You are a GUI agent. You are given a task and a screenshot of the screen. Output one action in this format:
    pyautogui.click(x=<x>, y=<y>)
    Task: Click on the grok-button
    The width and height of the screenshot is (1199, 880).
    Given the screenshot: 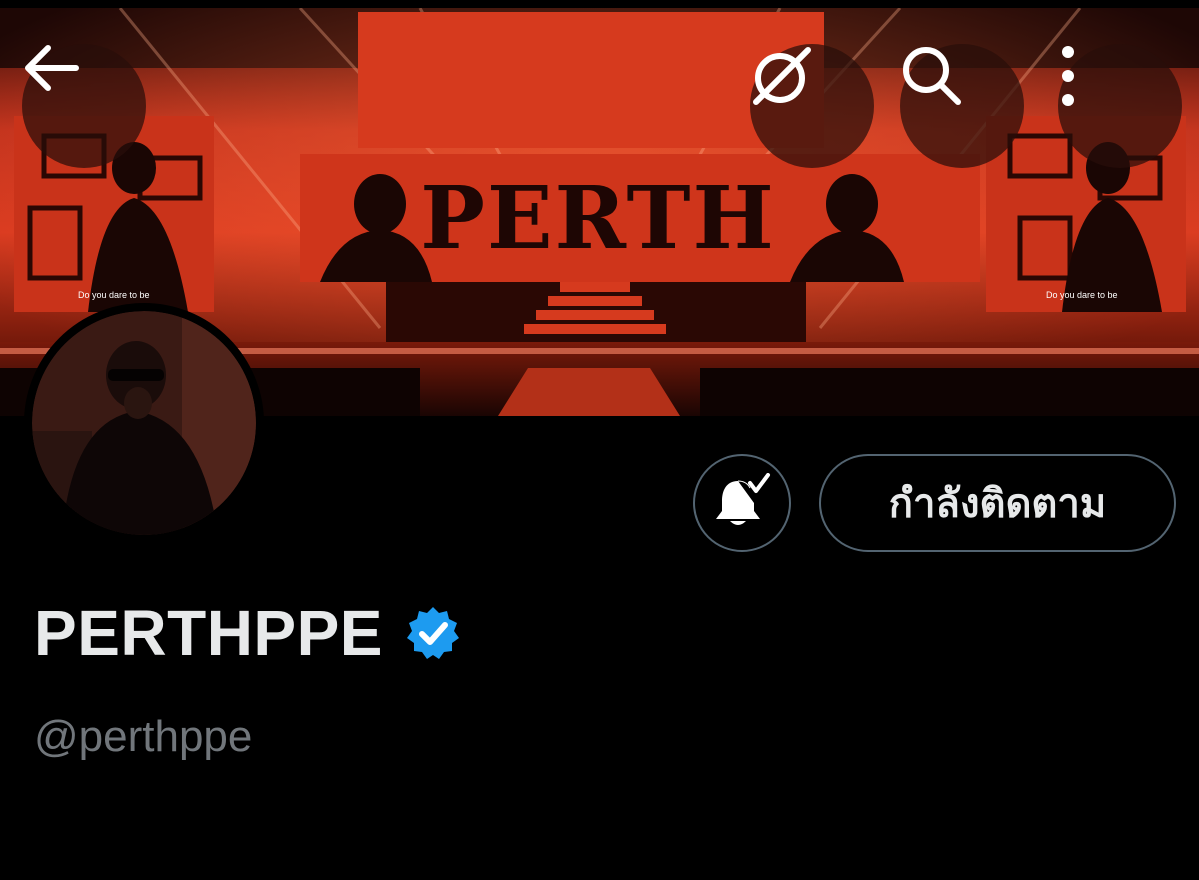 What is the action you would take?
    pyautogui.click(x=812, y=106)
    